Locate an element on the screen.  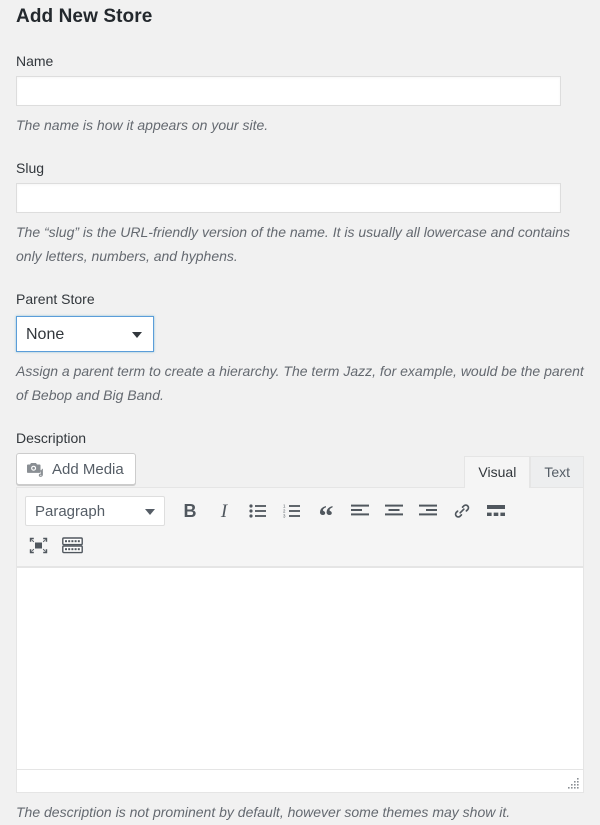
italic-icon: I is located at coordinates (224, 511).